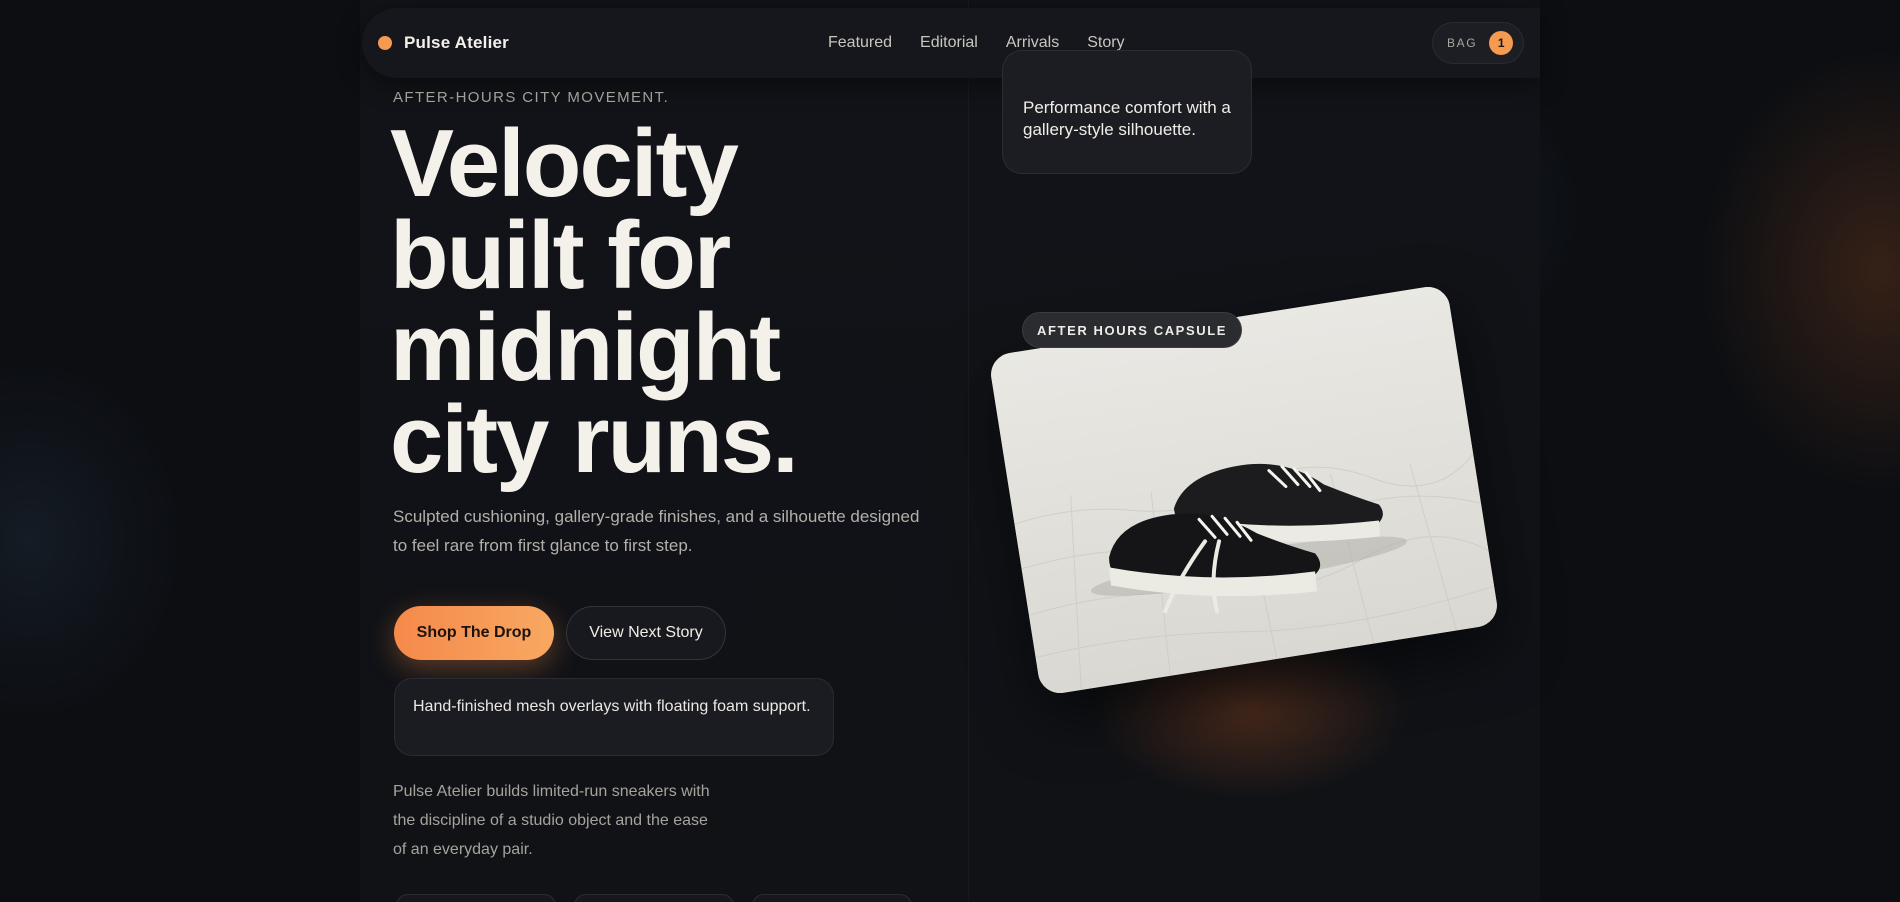  What do you see at coordinates (564, 163) in the screenshot?
I see `headline-line: Velocity` at bounding box center [564, 163].